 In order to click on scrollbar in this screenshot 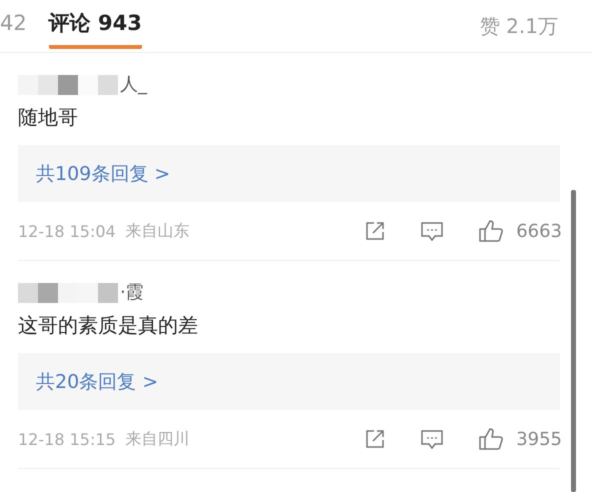, I will do `click(573, 341)`.